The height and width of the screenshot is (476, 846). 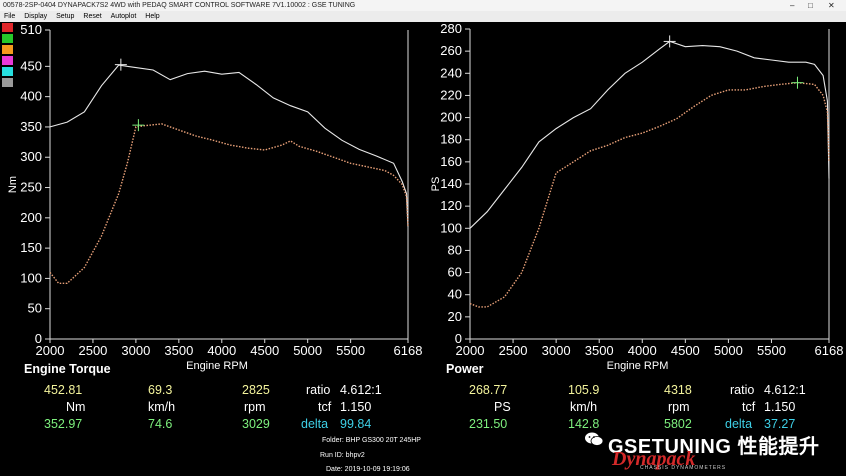 What do you see at coordinates (63, 424) in the screenshot?
I see `torque-readout-value-2: 352.97` at bounding box center [63, 424].